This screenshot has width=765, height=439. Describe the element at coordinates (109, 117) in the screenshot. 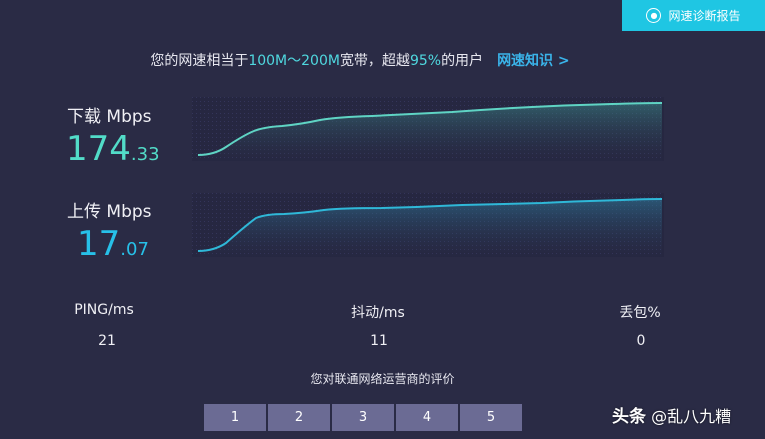

I see `download-label: 下载 Mbps` at that location.